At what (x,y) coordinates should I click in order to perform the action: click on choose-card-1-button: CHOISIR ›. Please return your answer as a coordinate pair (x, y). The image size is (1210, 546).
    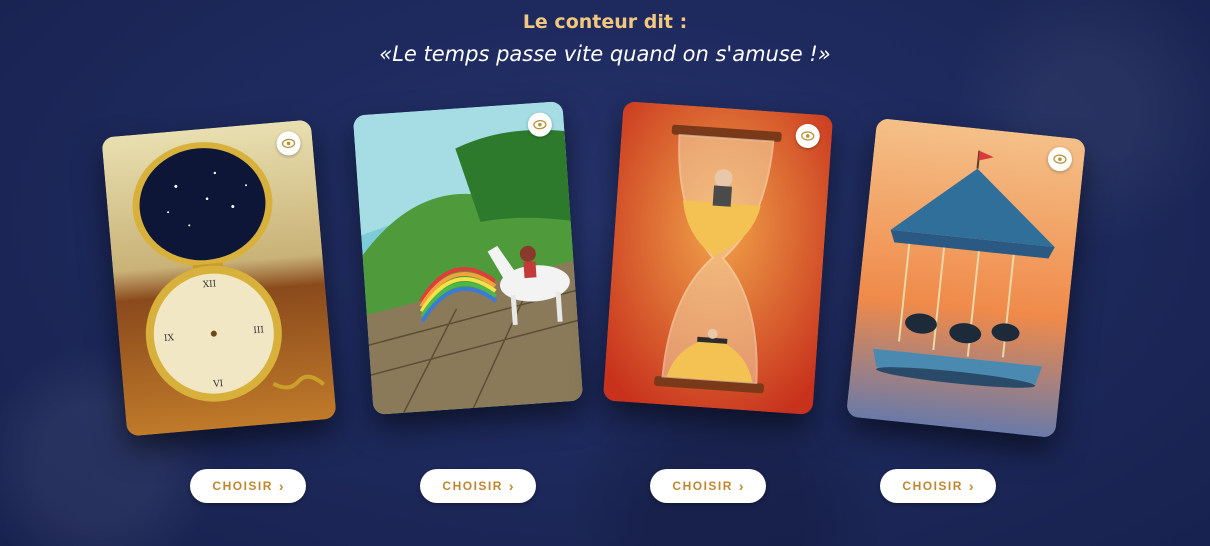
    Looking at the image, I should click on (248, 486).